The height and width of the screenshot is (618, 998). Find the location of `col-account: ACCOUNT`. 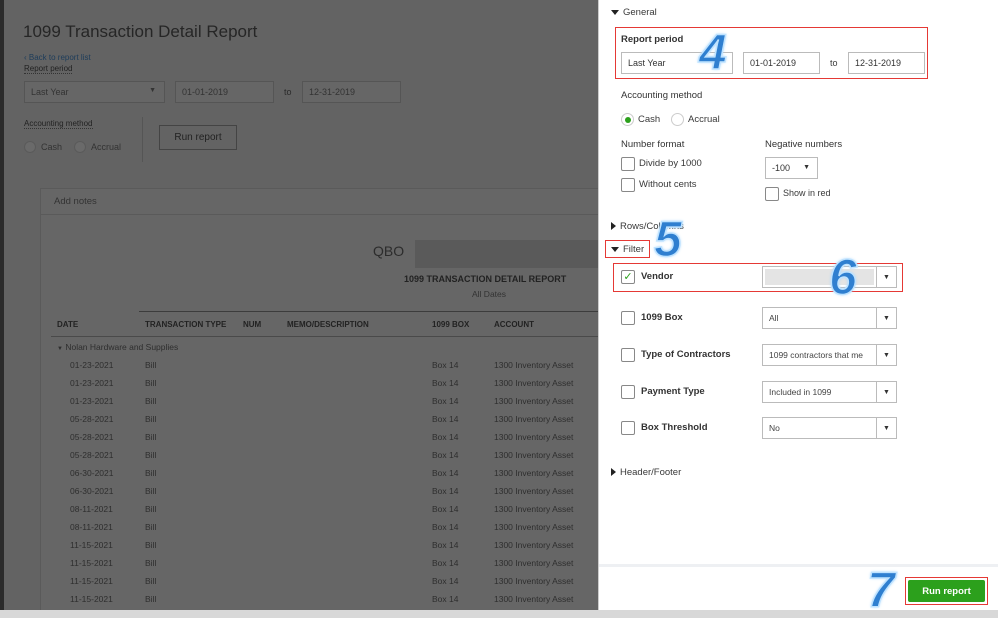

col-account: ACCOUNT is located at coordinates (514, 324).